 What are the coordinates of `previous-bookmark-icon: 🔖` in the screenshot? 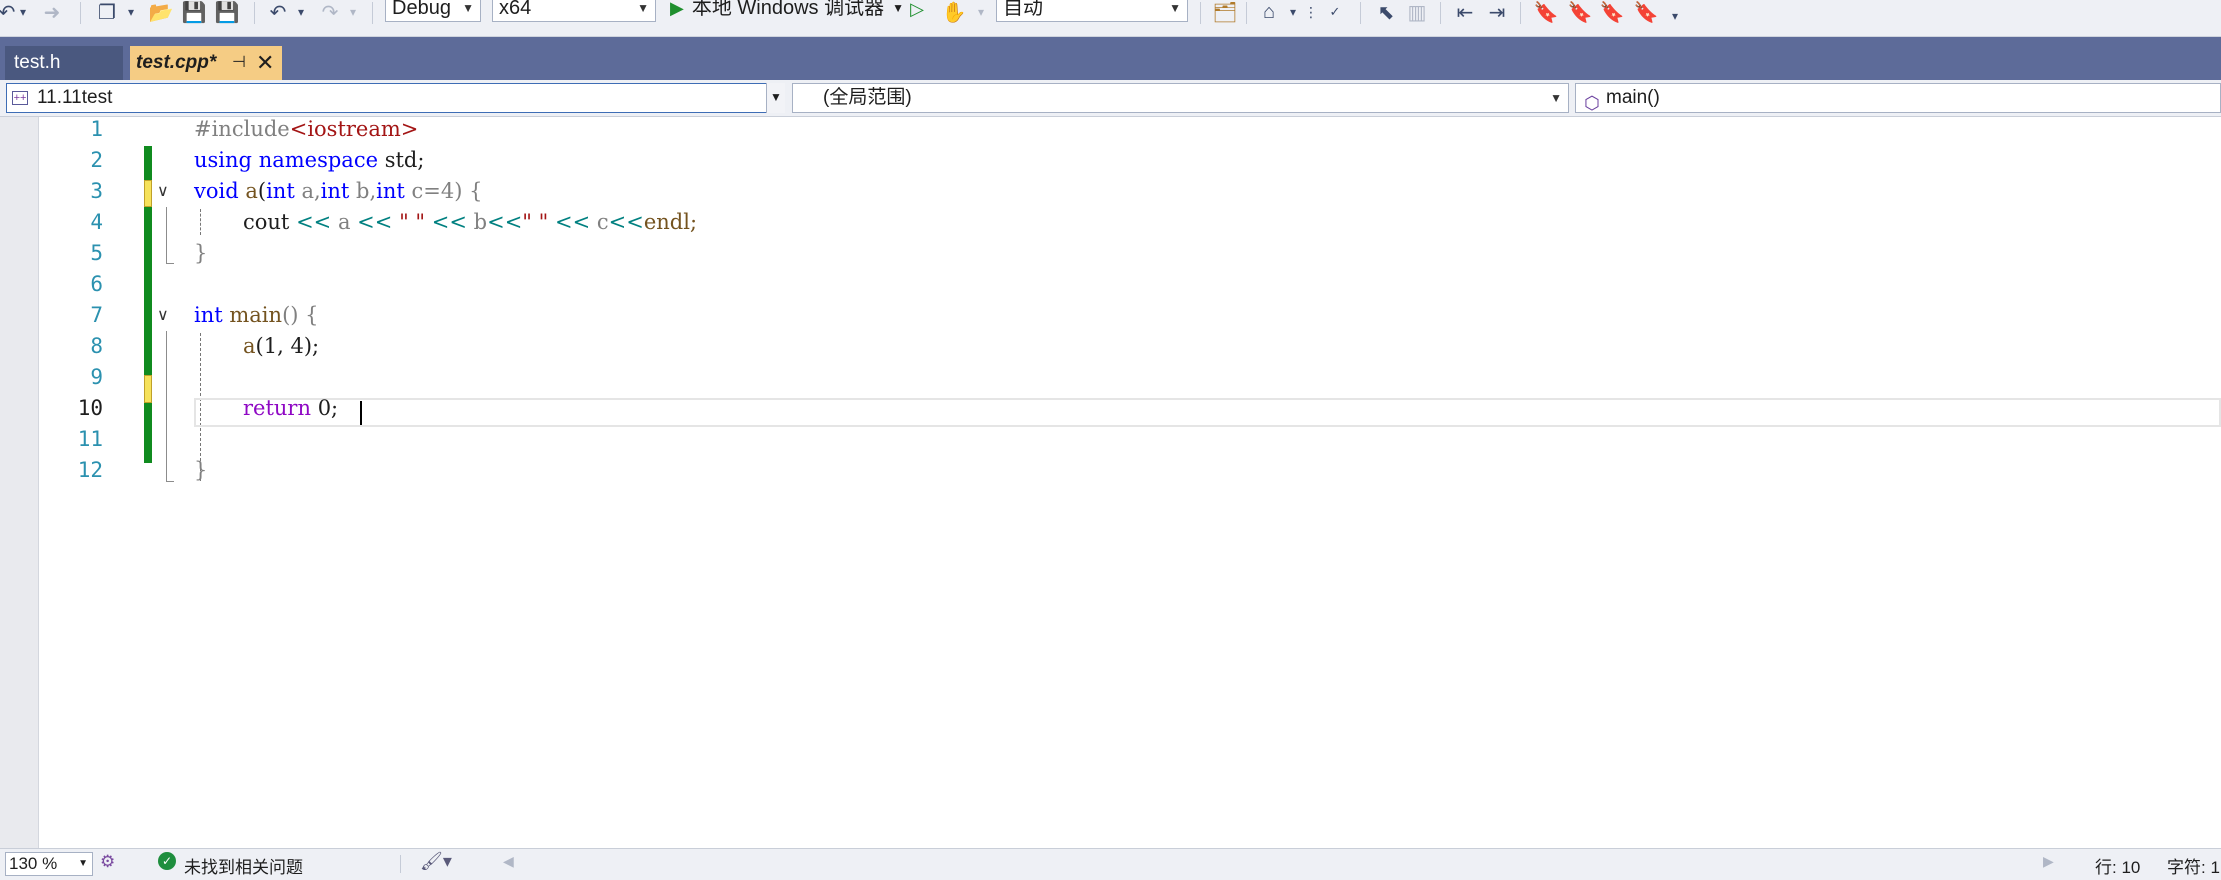 It's located at (1580, 12).